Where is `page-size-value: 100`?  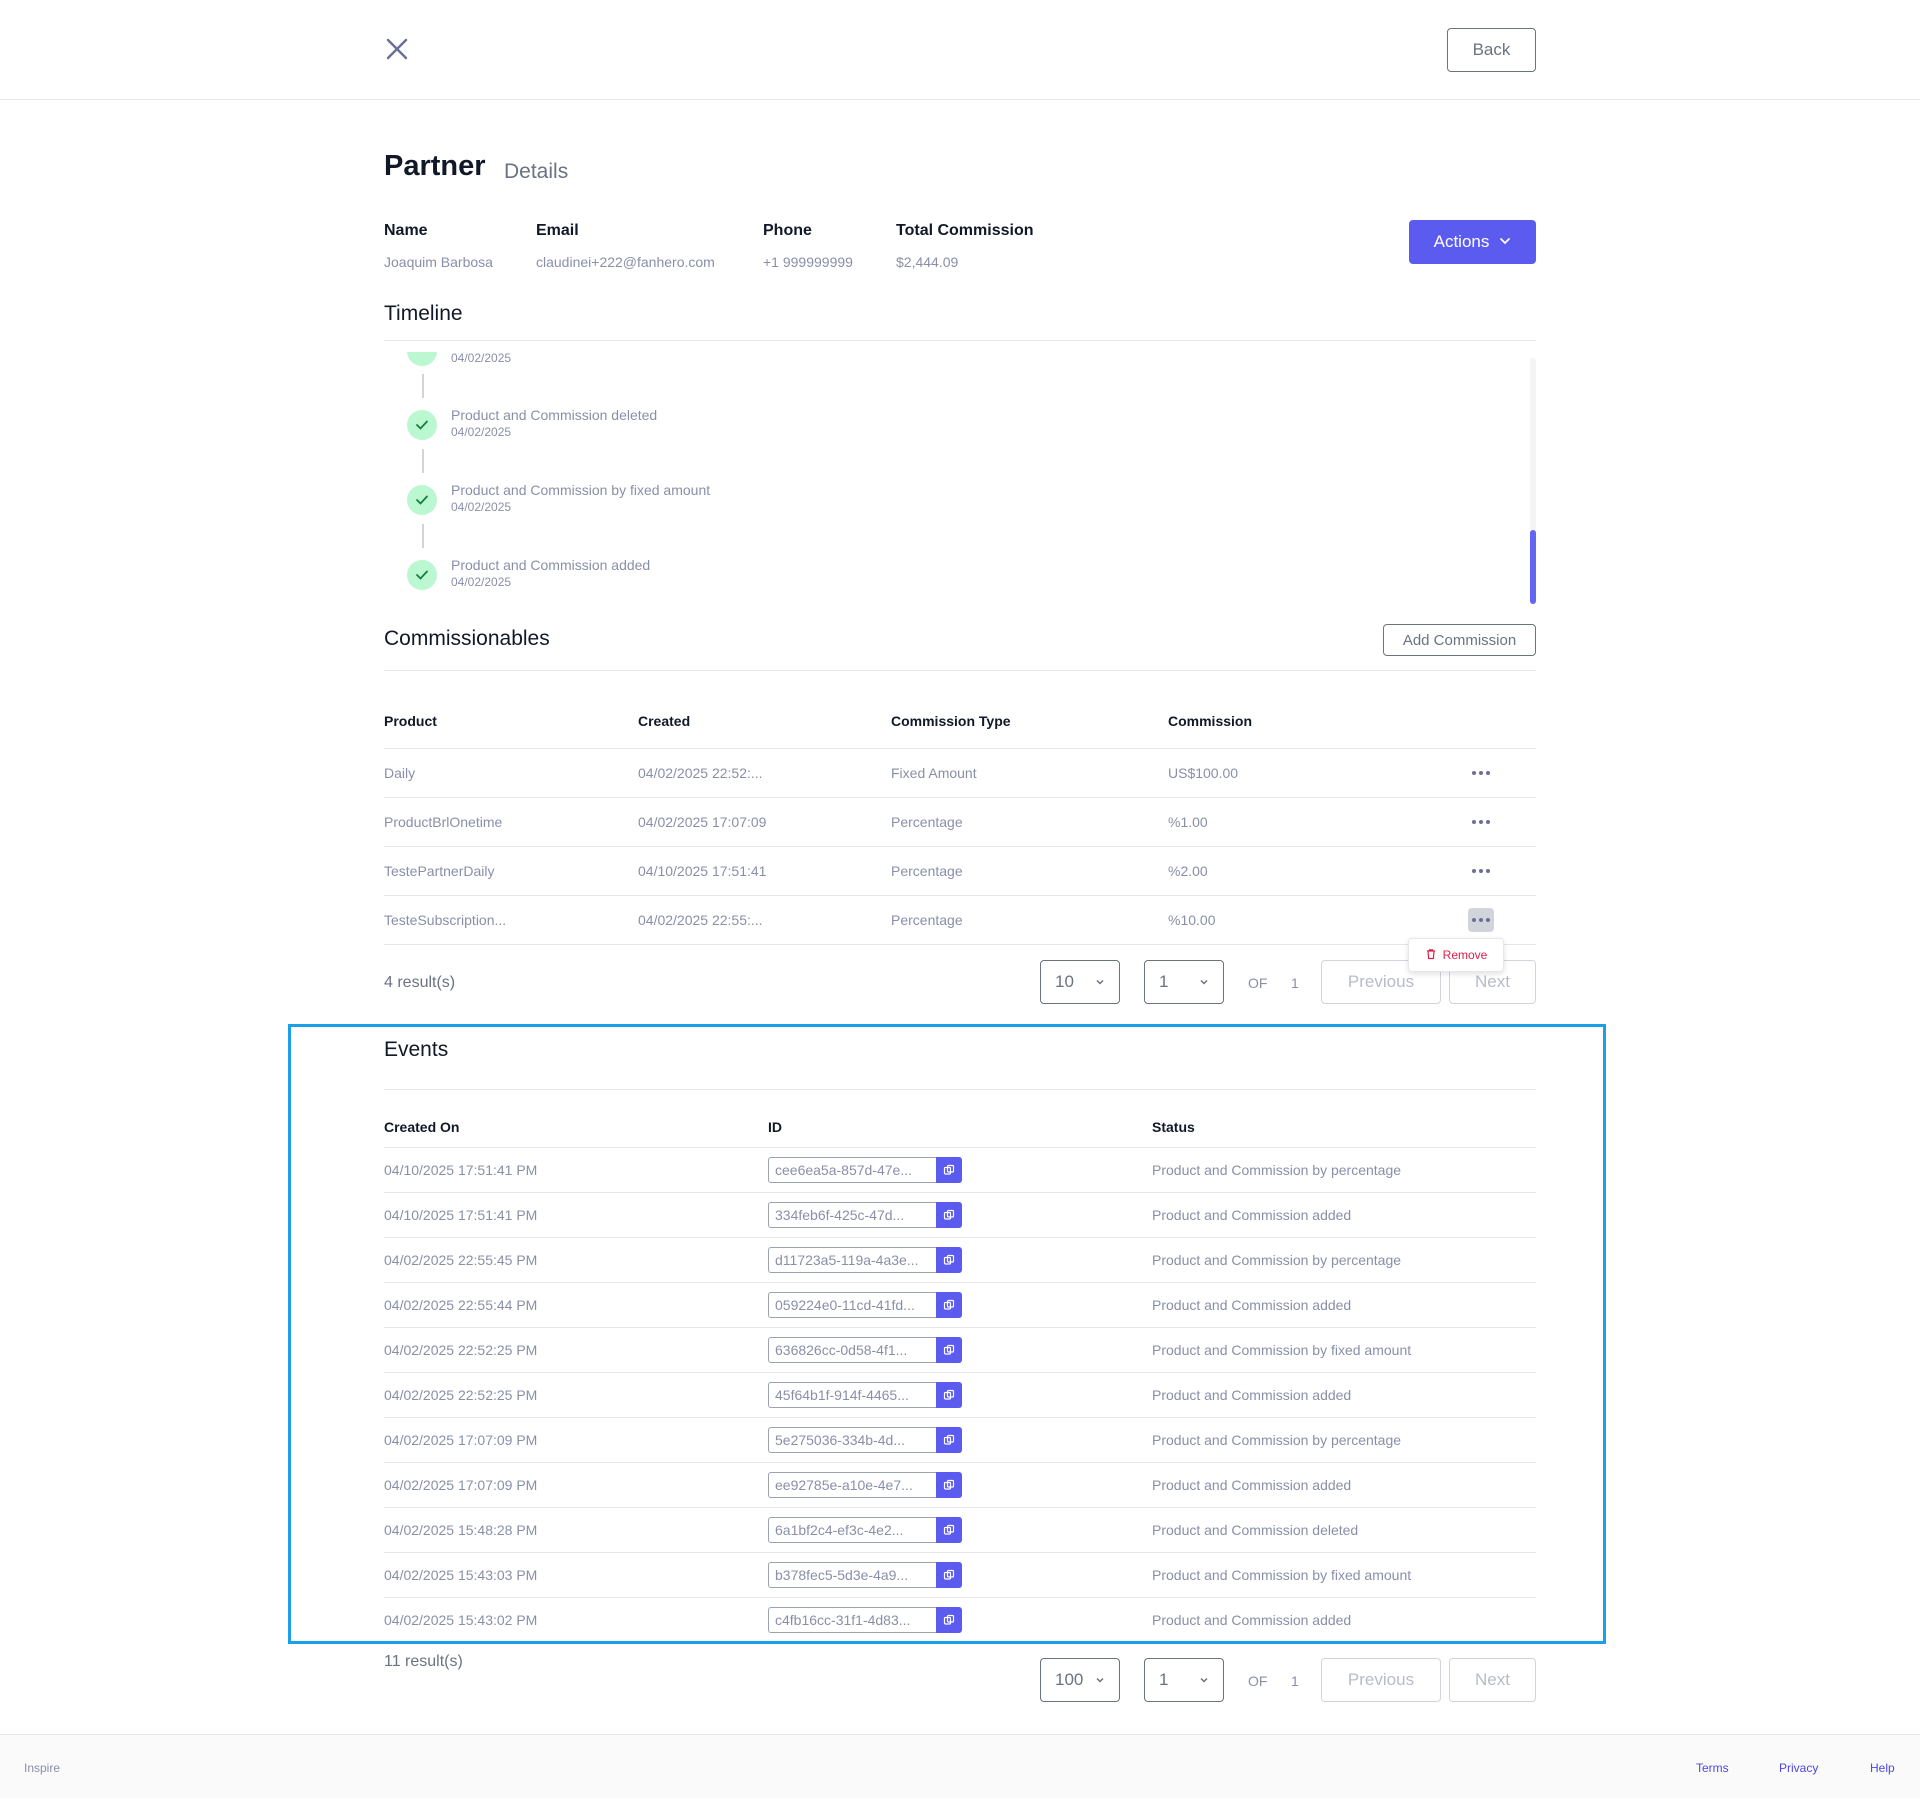
page-size-value: 100 is located at coordinates (1069, 1679).